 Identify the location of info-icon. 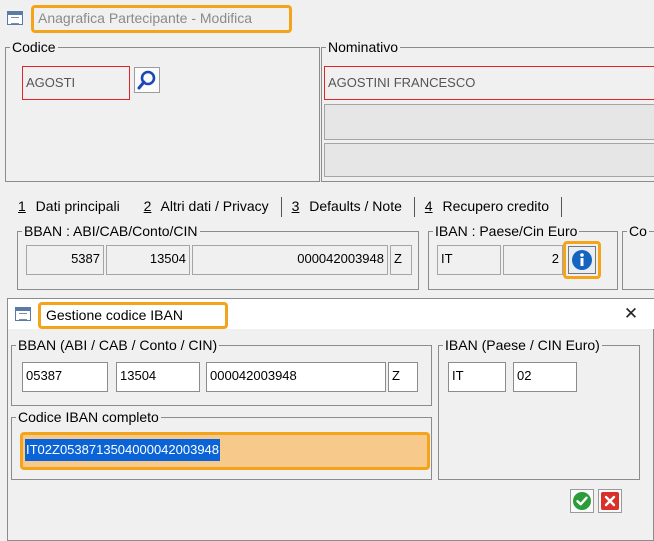
(582, 260).